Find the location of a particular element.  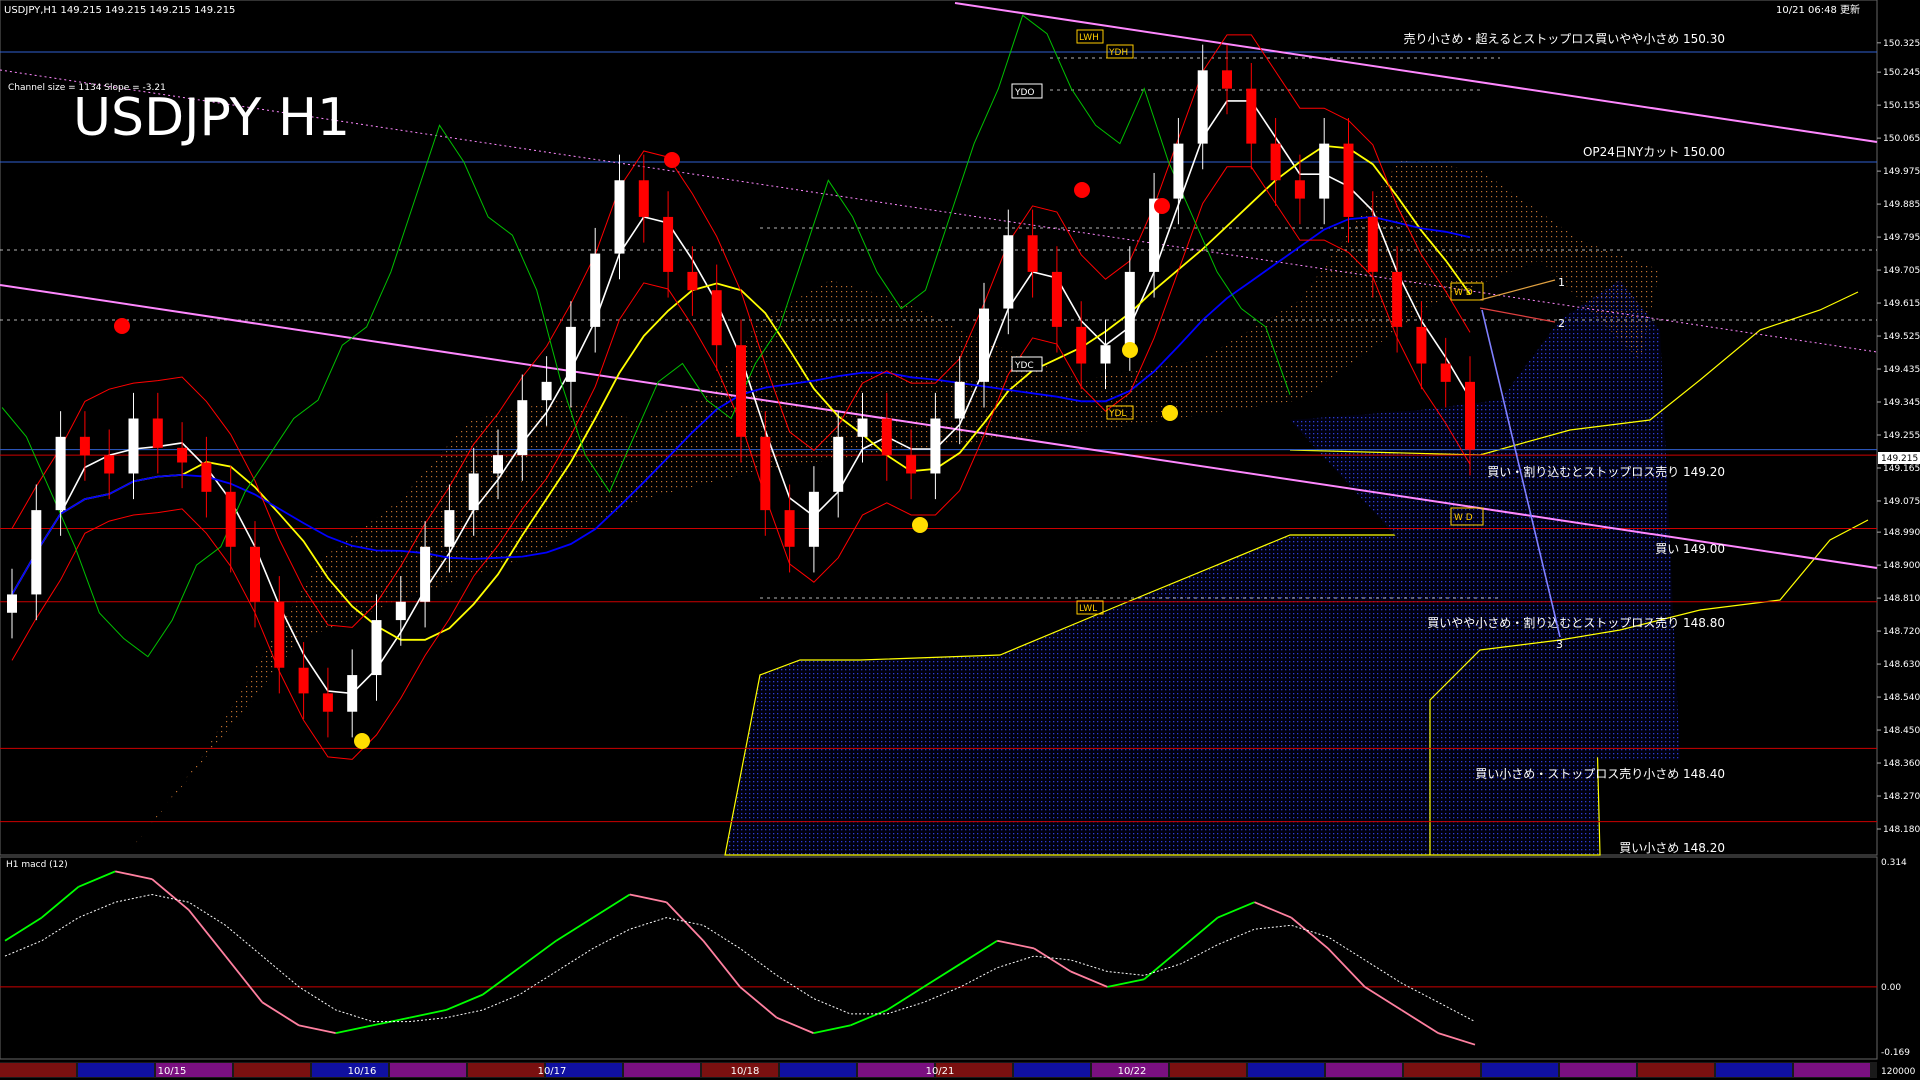

macd-tick-zero: 0.00 is located at coordinates (1891, 988).